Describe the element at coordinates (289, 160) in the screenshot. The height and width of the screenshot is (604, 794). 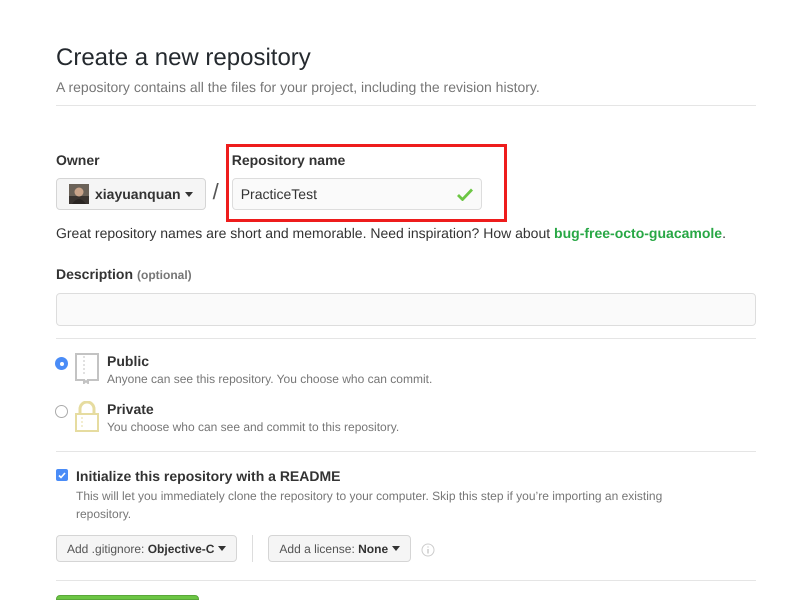
I see `repo-name-label: Repository name` at that location.